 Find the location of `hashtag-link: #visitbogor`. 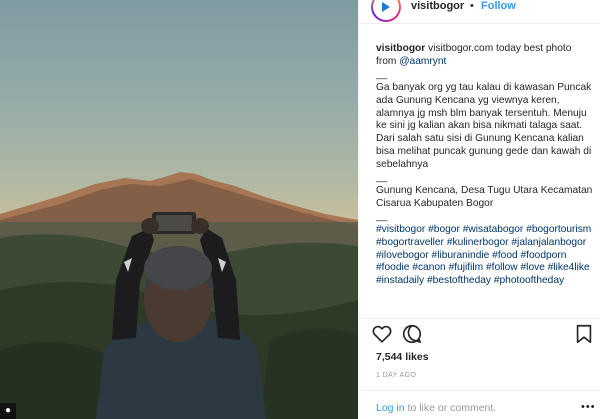

hashtag-link: #visitbogor is located at coordinates (400, 229).